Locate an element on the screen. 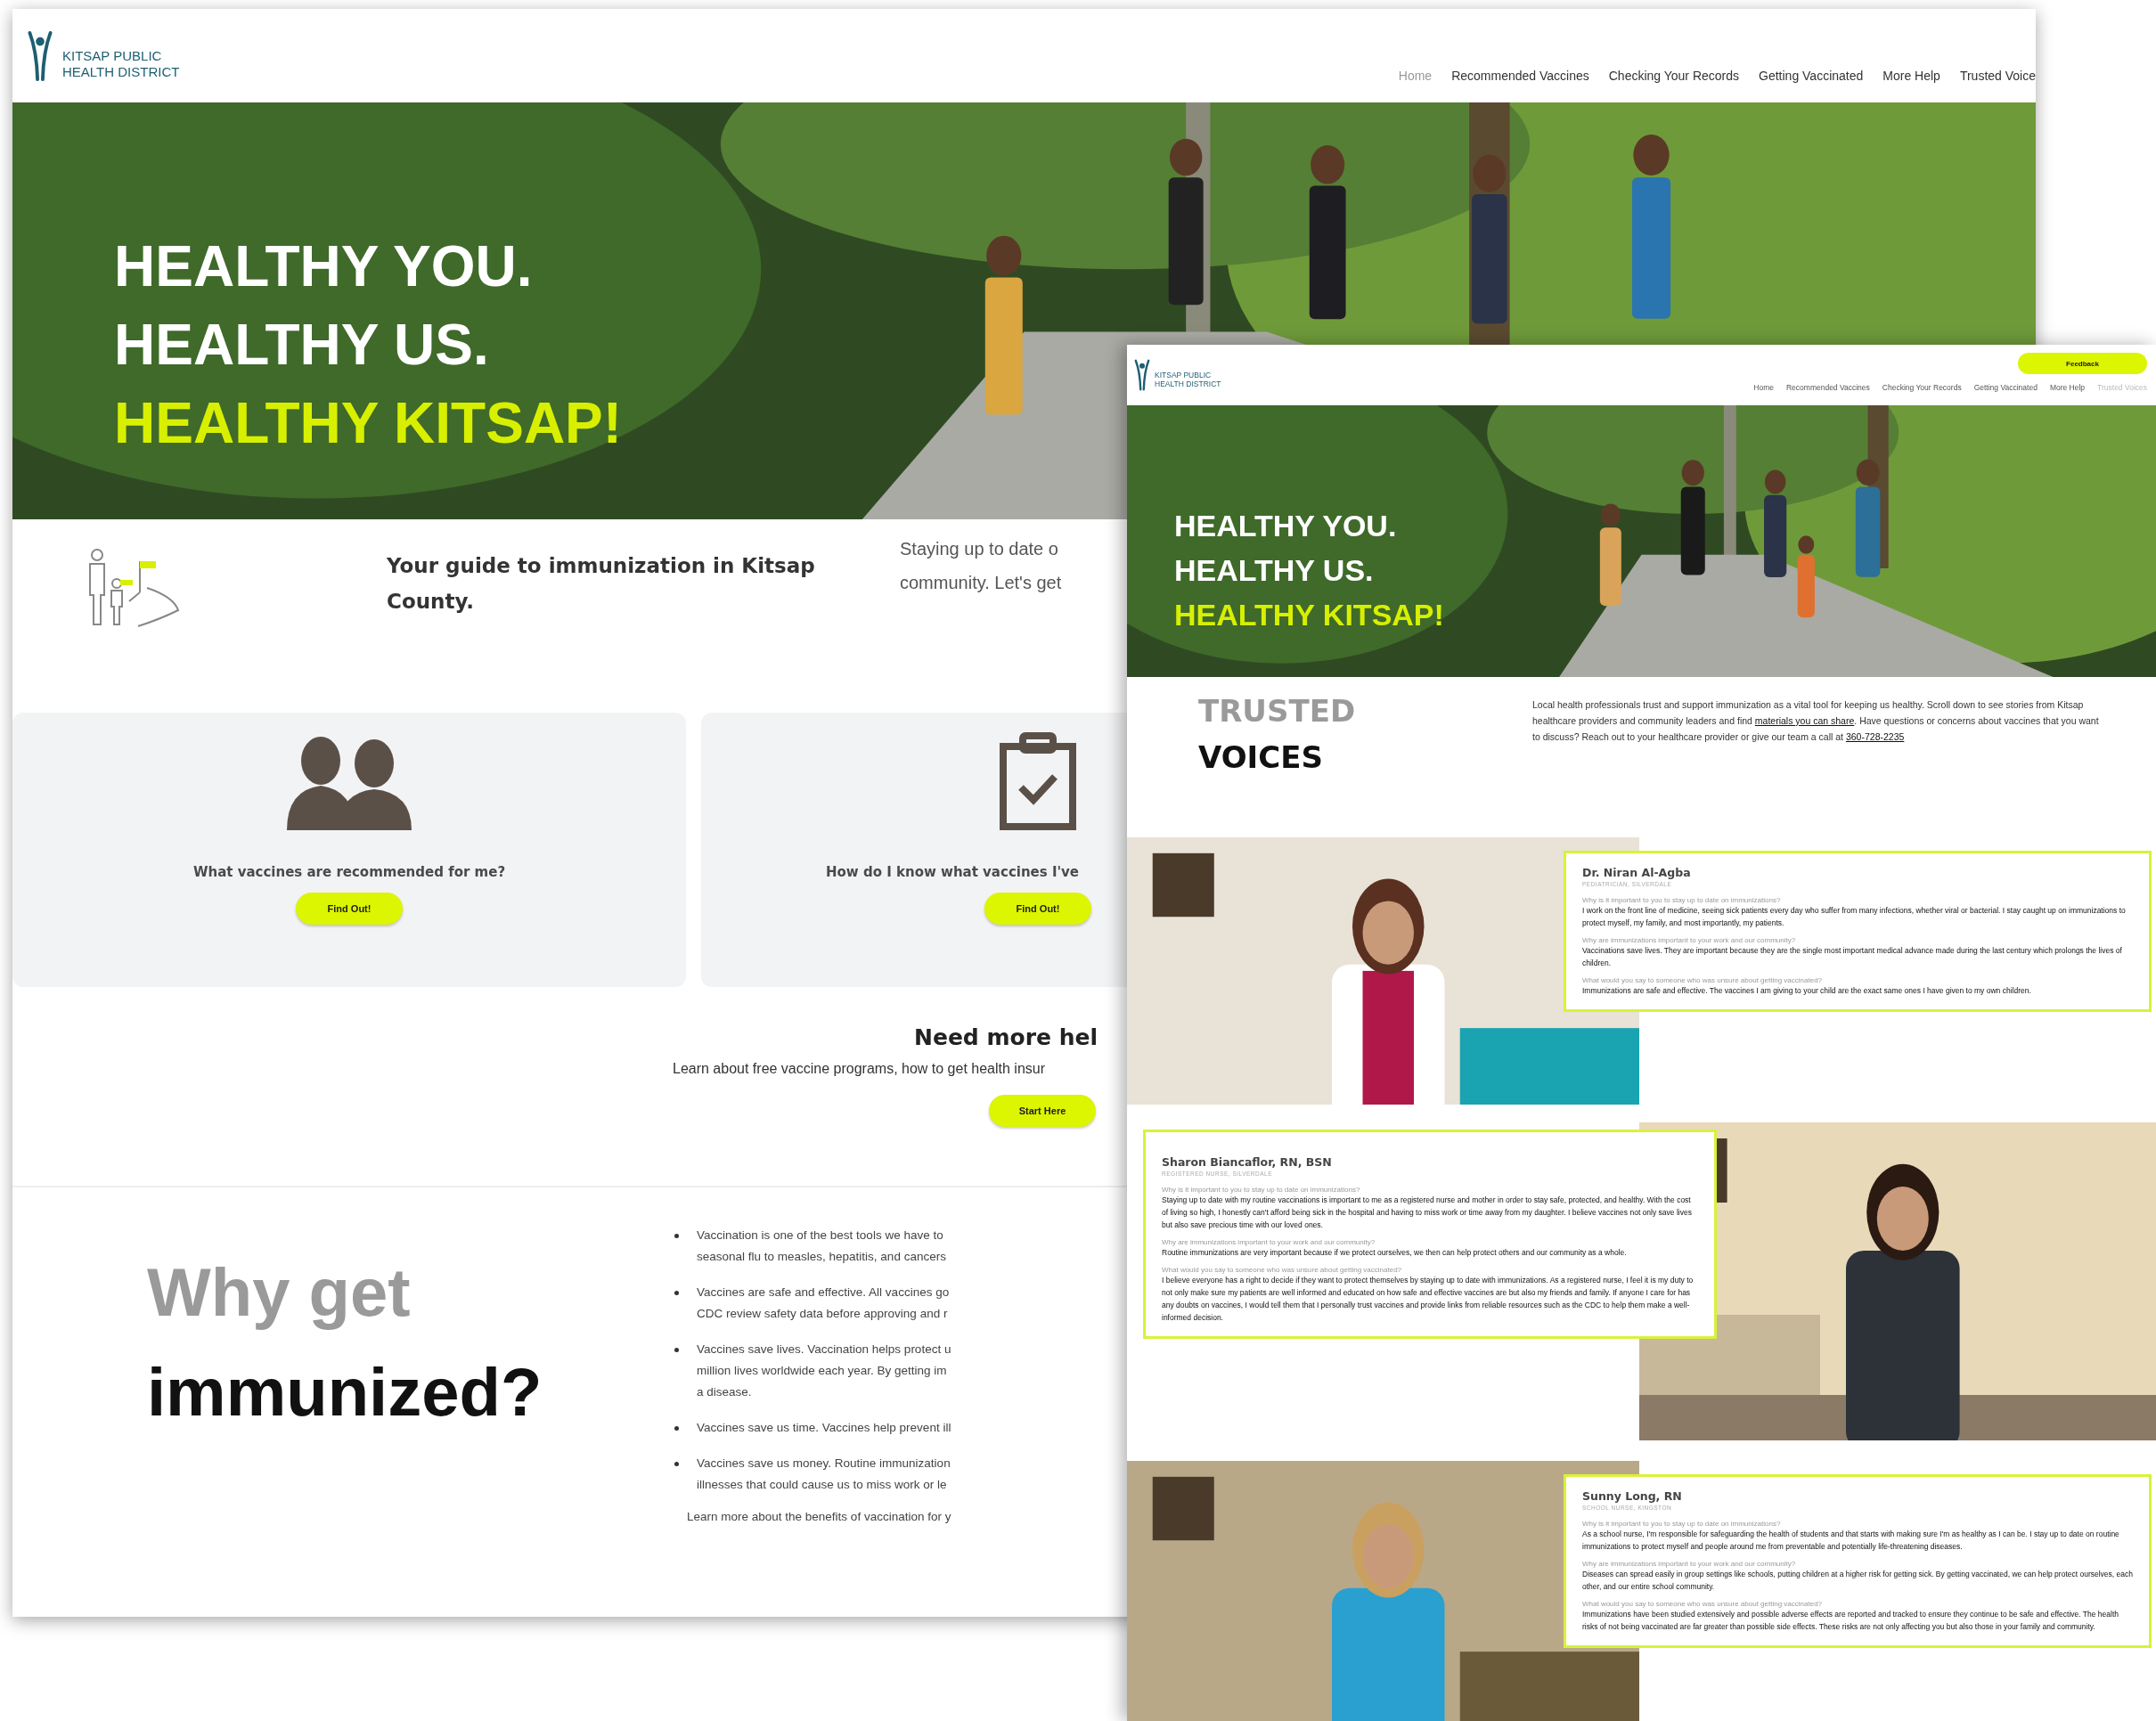 This screenshot has width=2156, height=1721. answer-text: Routine immunizations are very important because if we protect ourselves, we then can help protect others and our community as a whole. is located at coordinates (1395, 1253).